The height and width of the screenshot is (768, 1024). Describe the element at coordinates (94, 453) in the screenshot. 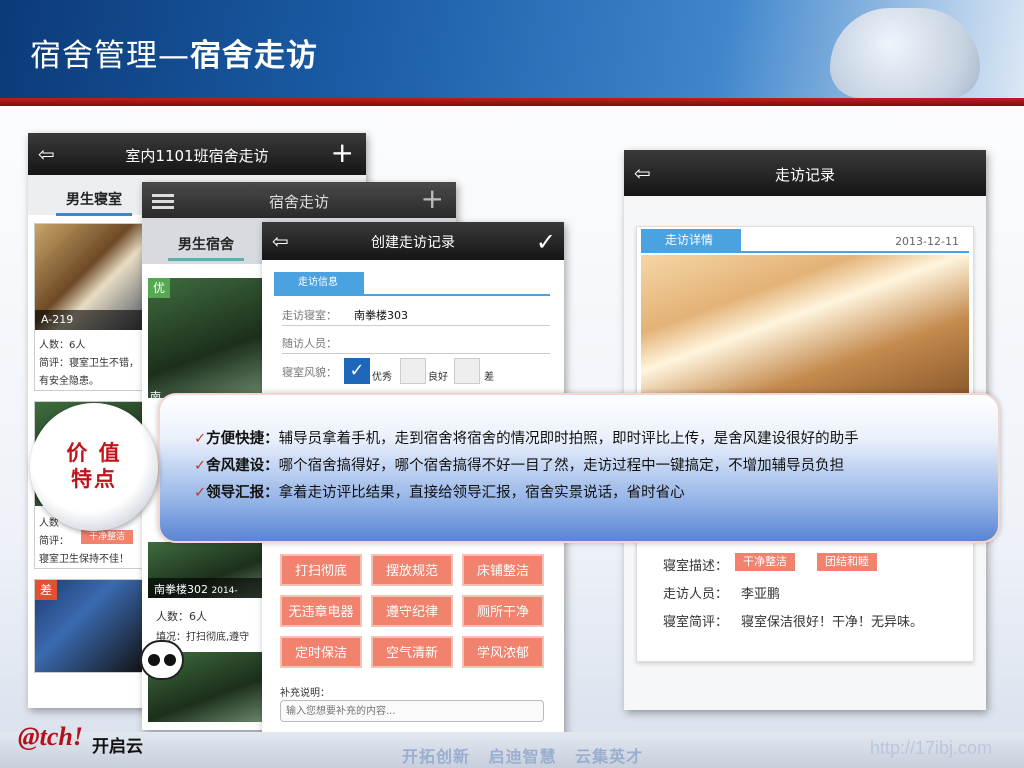

I see `value-badge-line1: 价 值` at that location.